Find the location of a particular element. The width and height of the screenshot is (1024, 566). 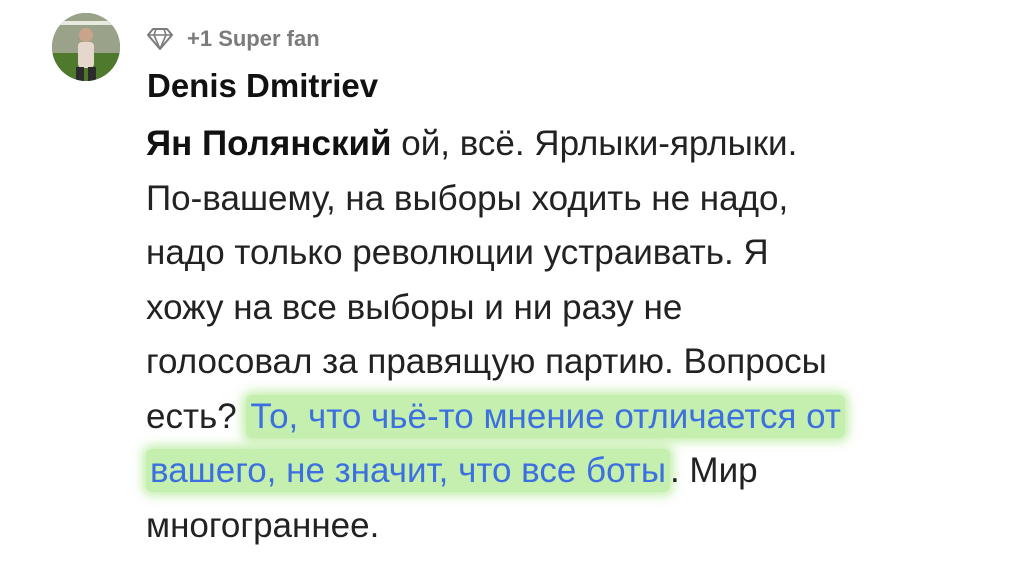

comment-line: Ян Полянский ой, всё. Ярлыки-ярлыки. is located at coordinates (576, 144).